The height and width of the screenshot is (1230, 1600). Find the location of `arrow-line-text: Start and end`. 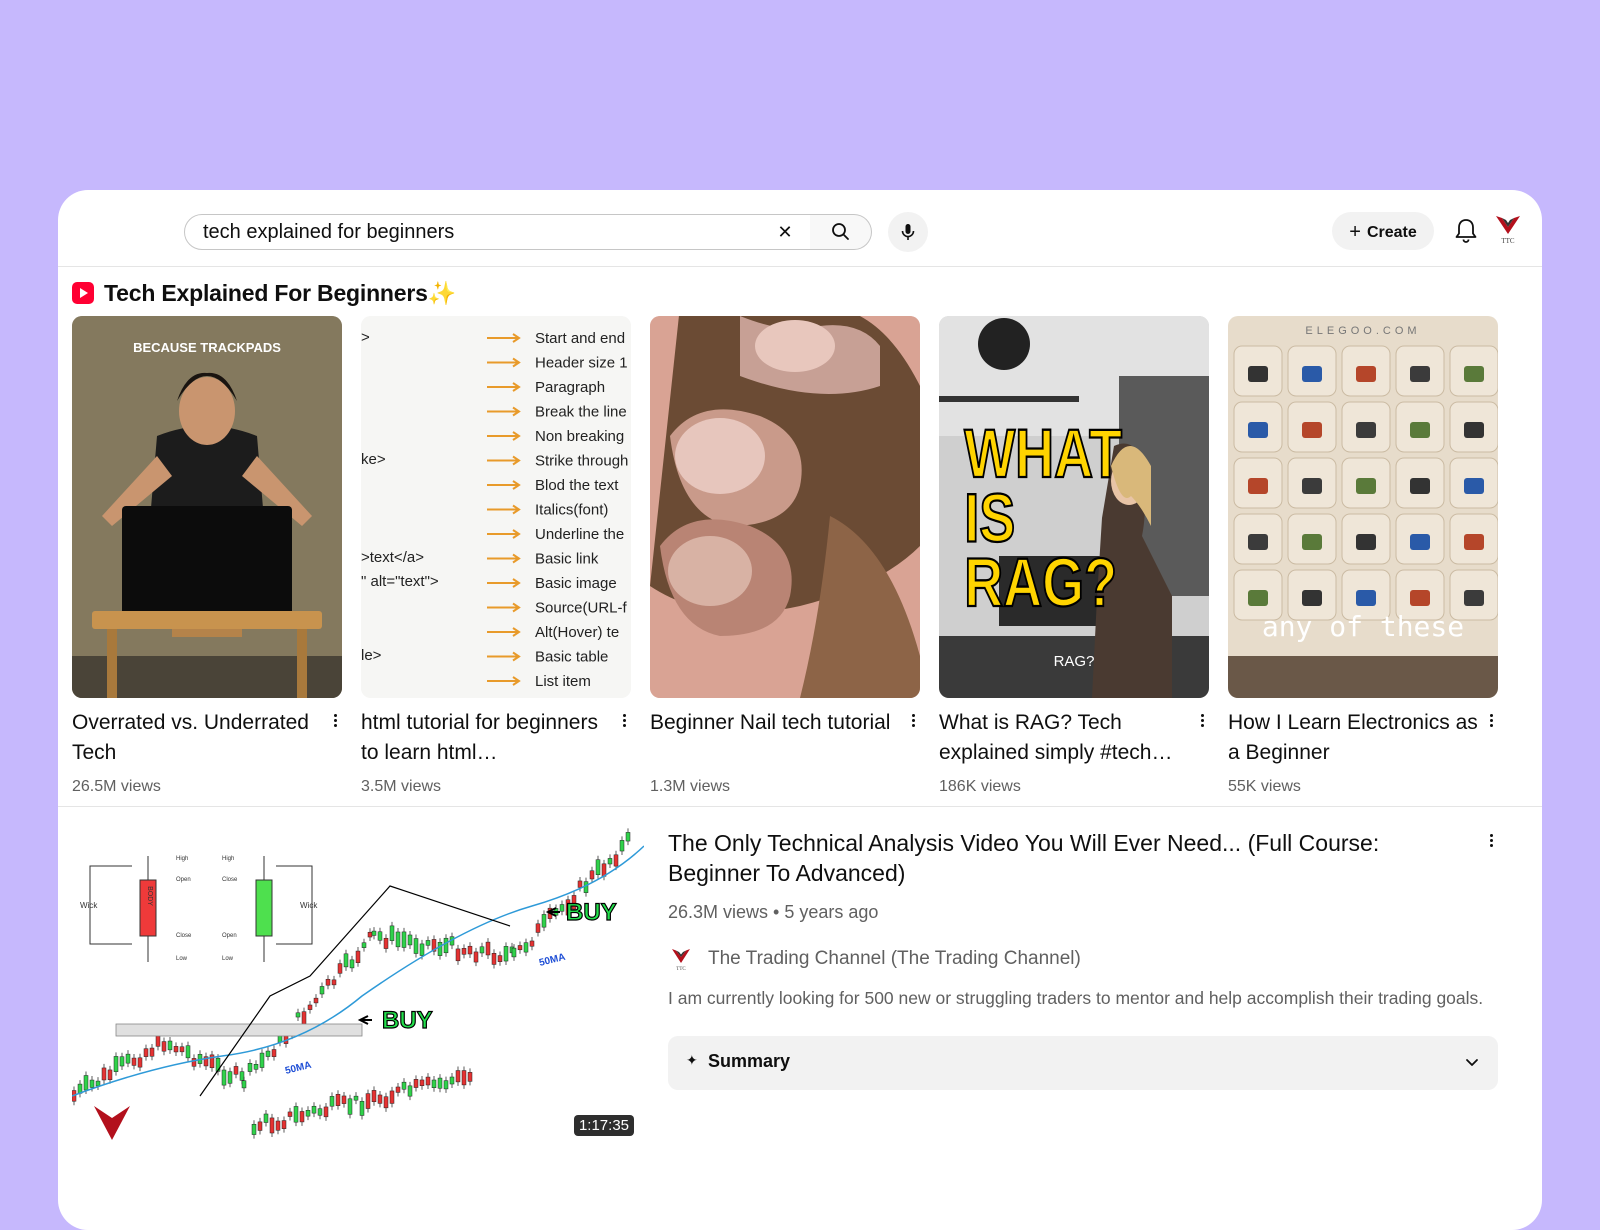

arrow-line-text: Start and end is located at coordinates (580, 338).